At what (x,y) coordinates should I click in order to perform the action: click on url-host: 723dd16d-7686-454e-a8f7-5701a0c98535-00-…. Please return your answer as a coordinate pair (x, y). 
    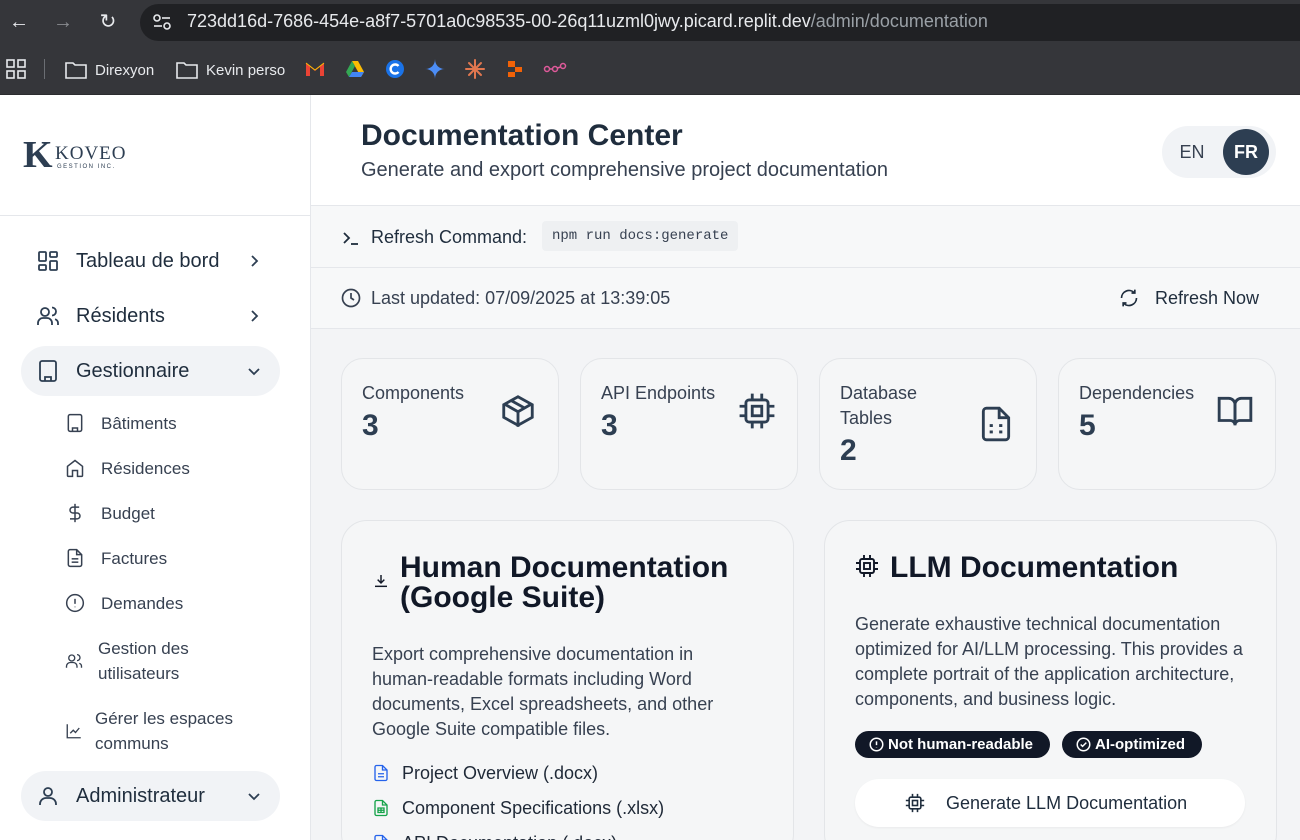
    Looking at the image, I should click on (499, 21).